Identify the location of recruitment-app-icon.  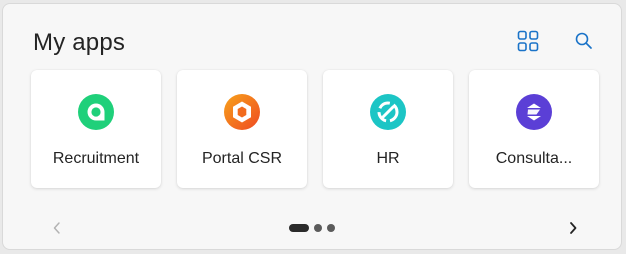
(96, 112).